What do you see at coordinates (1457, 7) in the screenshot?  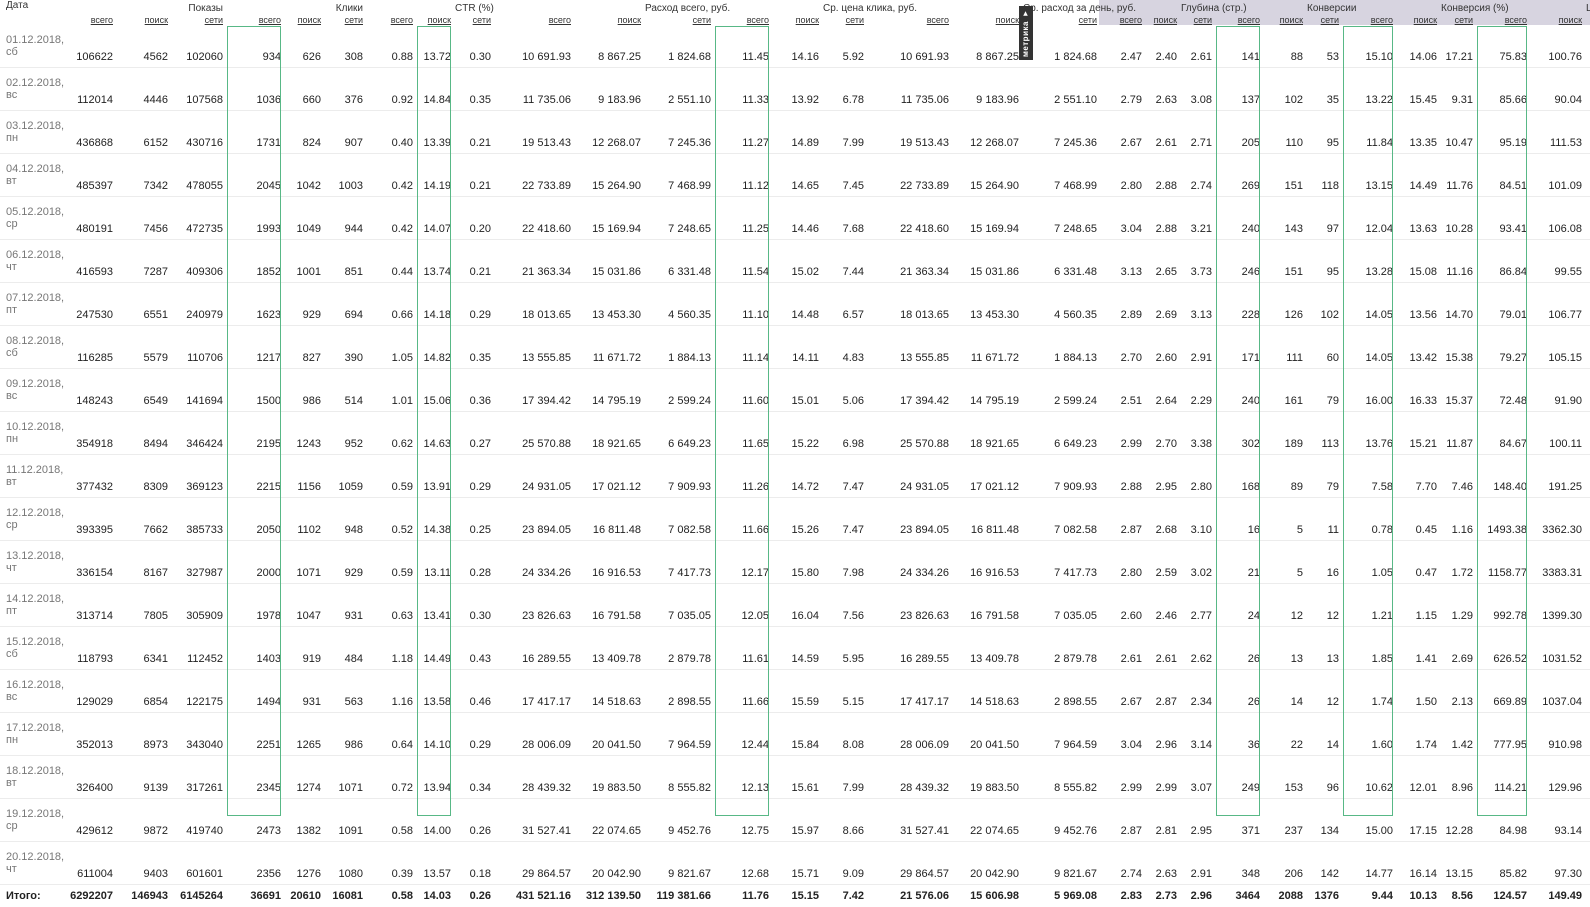 I see `column-group-label: Конверсия (%)` at bounding box center [1457, 7].